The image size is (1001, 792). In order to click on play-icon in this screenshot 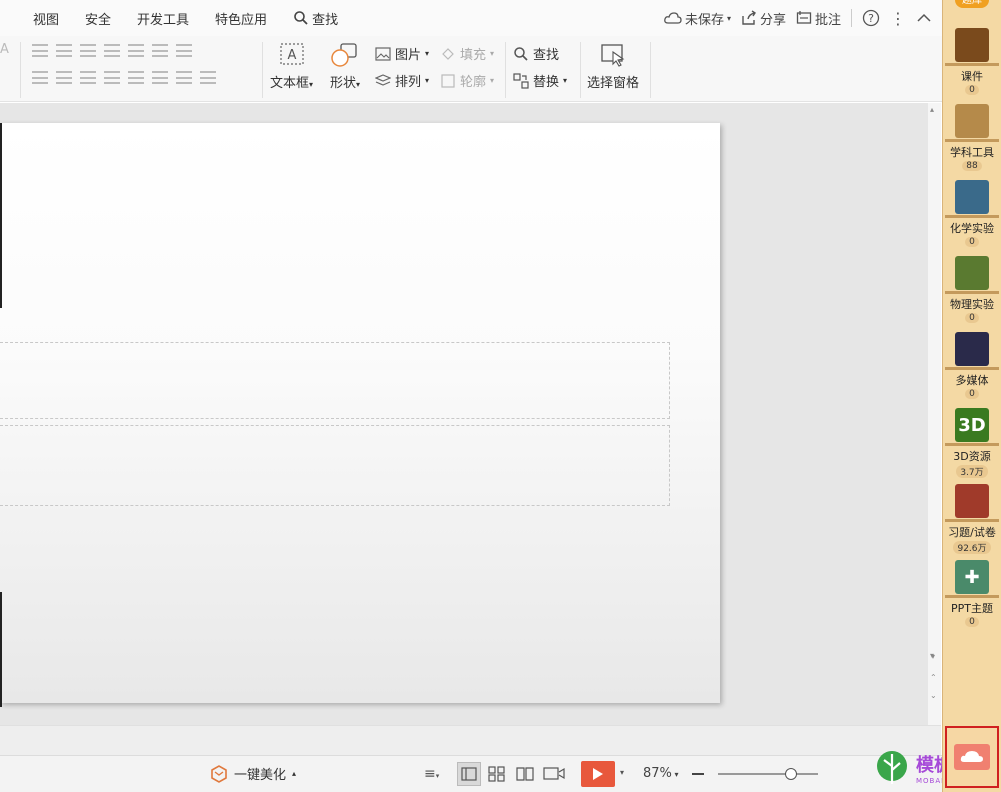, I will do `click(598, 774)`.